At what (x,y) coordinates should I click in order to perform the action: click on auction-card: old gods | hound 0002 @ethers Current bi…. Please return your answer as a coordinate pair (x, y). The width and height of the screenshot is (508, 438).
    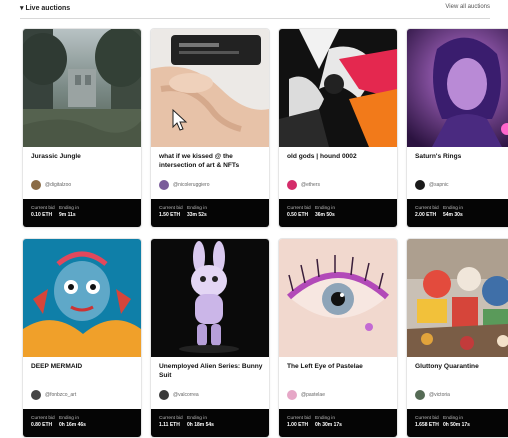
    Looking at the image, I should click on (338, 128).